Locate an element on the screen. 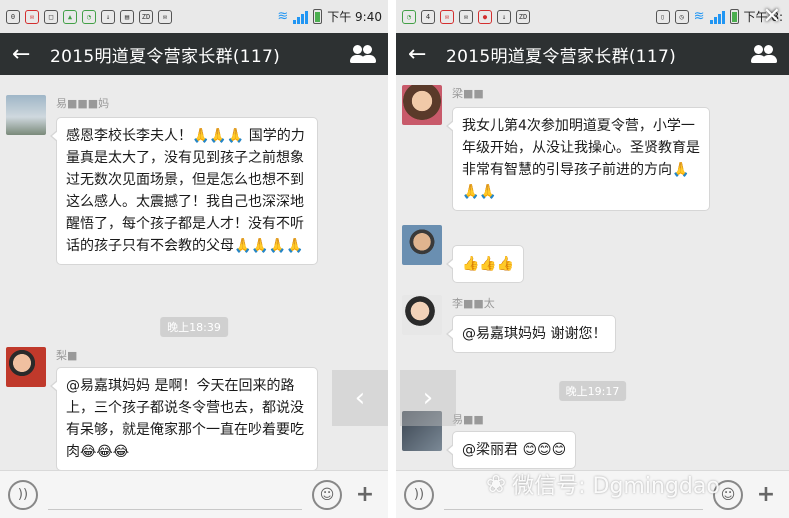 Image resolution: width=789 pixels, height=518 pixels. watermark-text: 微信号: Dgmingdao is located at coordinates (616, 486).